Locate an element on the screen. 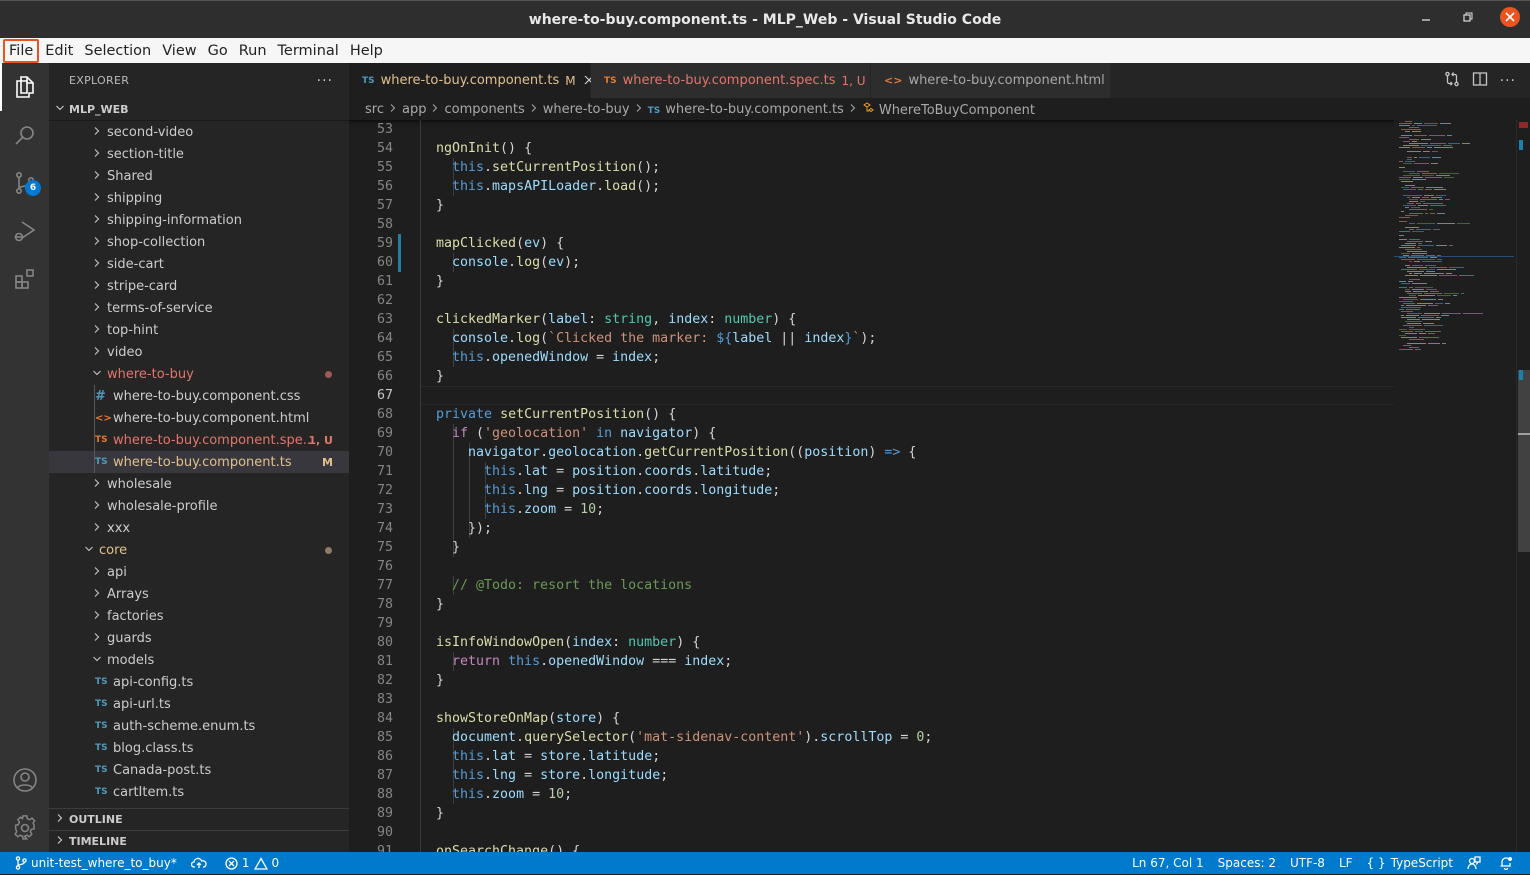 The image size is (1530, 875). activity-source-control: 6 is located at coordinates (24, 183).